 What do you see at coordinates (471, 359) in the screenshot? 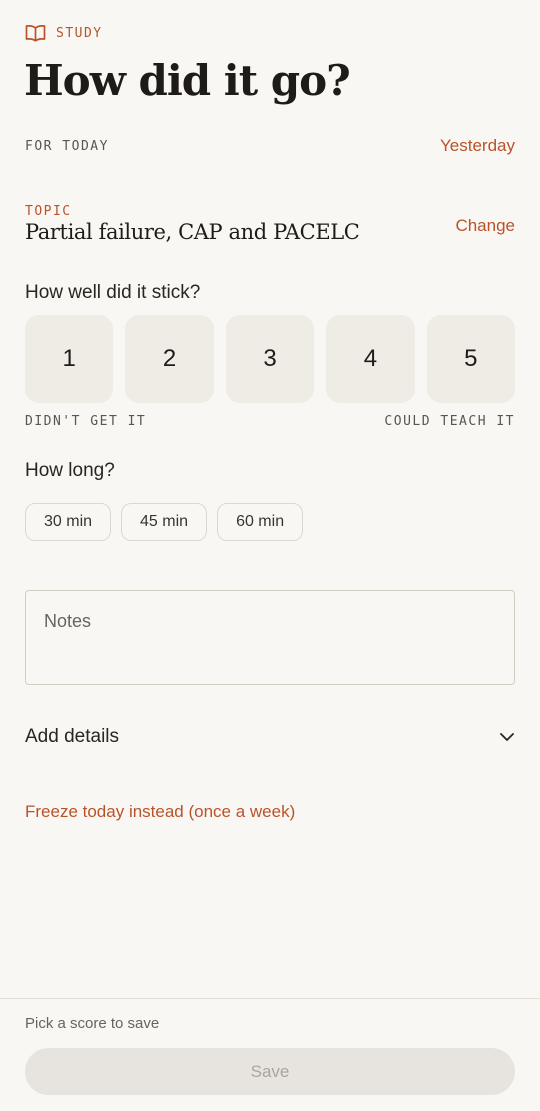
I see `score-button-5: 5` at bounding box center [471, 359].